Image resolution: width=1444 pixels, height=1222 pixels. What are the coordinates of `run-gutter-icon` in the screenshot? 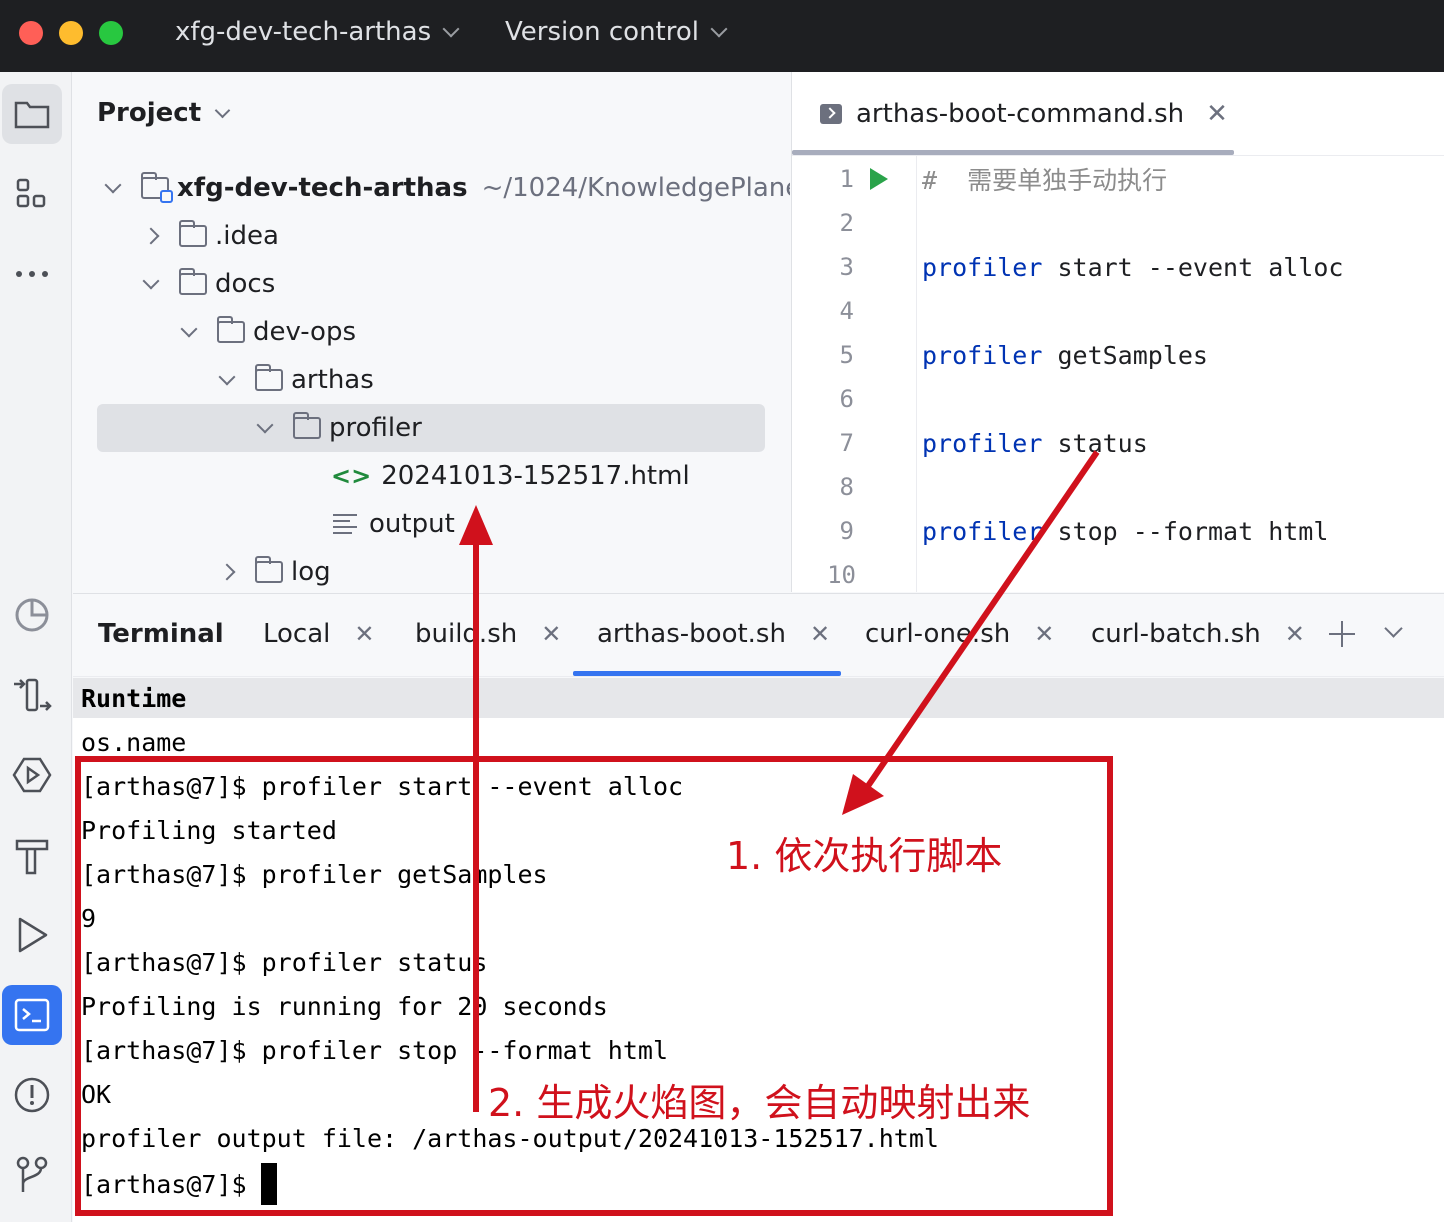 It's located at (879, 179).